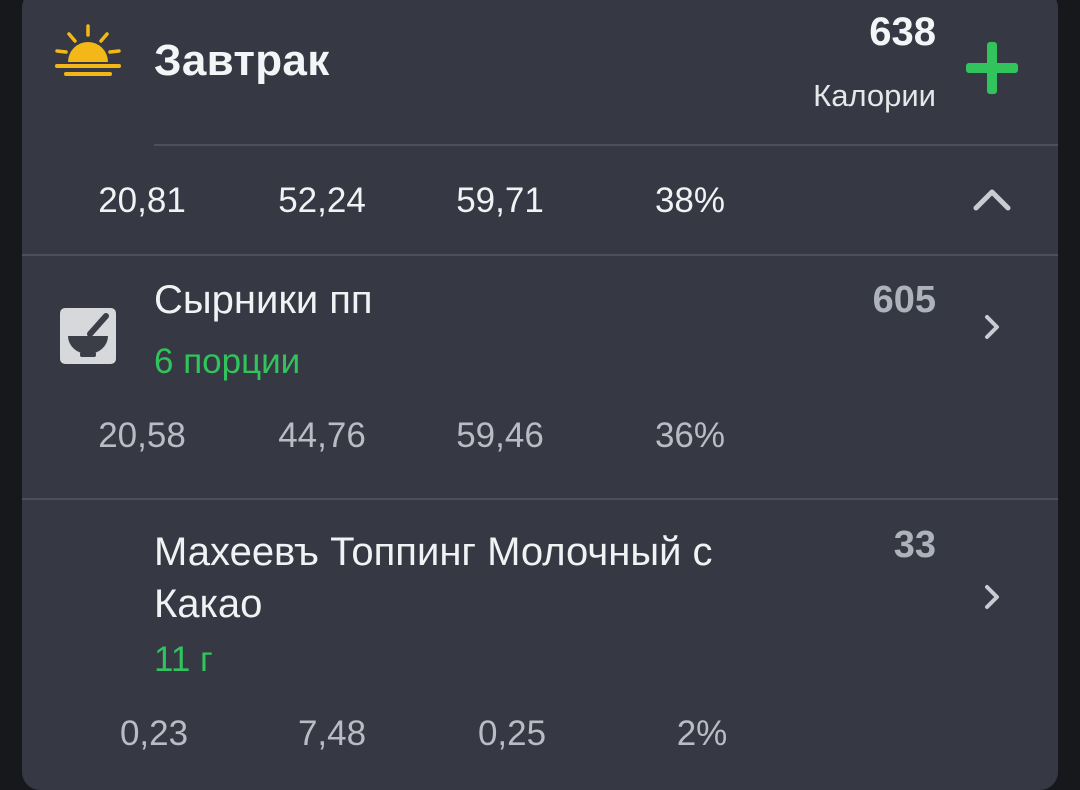 This screenshot has width=1080, height=790. Describe the element at coordinates (606, 145) in the screenshot. I see `header-divider` at that location.